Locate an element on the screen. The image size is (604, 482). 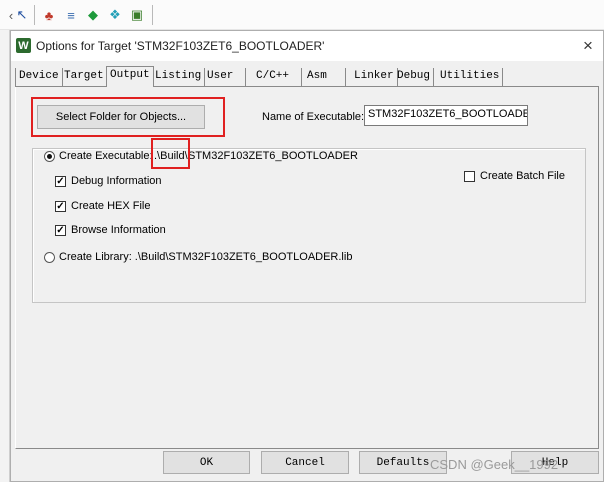
build-tree-icon: ♣ is located at coordinates (49, 15).